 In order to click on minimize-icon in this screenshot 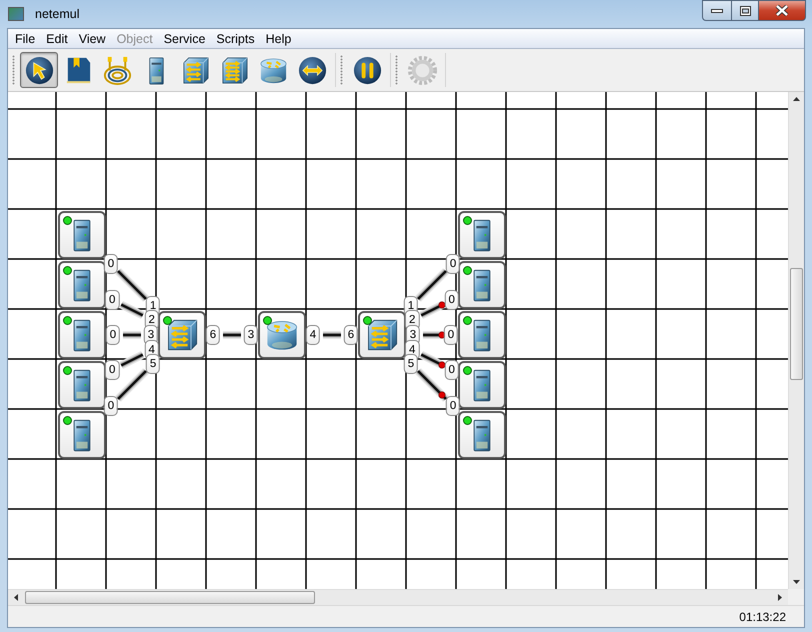, I will do `click(717, 11)`.